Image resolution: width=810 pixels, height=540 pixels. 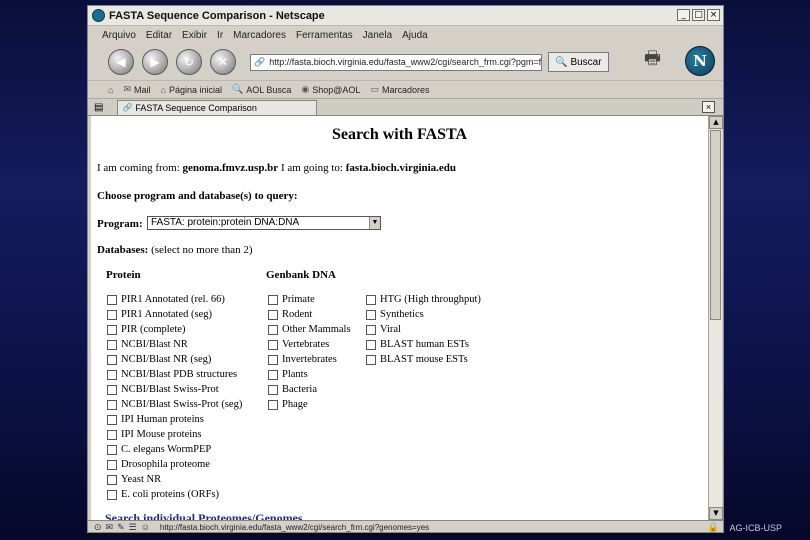 I want to click on print-icon: 🖶, so click(x=657, y=59).